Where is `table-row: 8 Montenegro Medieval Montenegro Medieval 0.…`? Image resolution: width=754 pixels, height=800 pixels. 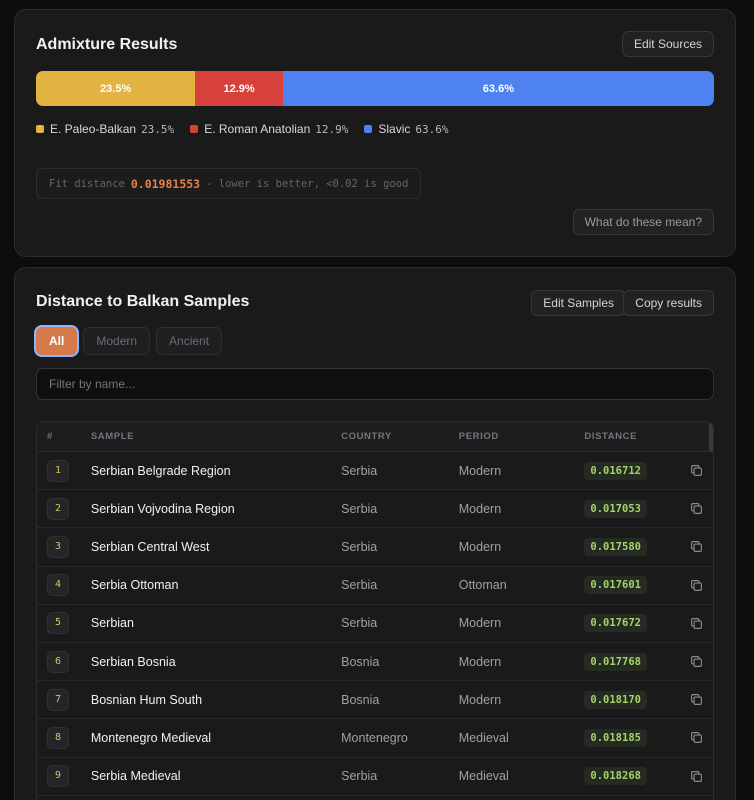 table-row: 8 Montenegro Medieval Montenegro Medieval 0.… is located at coordinates (375, 738).